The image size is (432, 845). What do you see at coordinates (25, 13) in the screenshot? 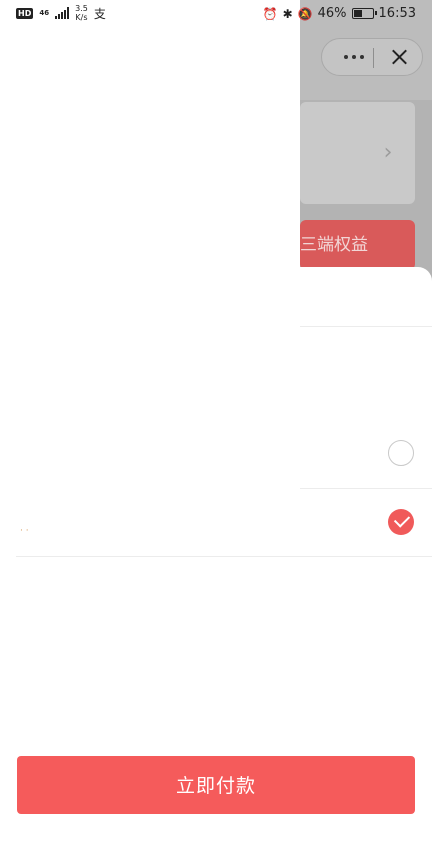
I see `hd-icon: HD` at bounding box center [25, 13].